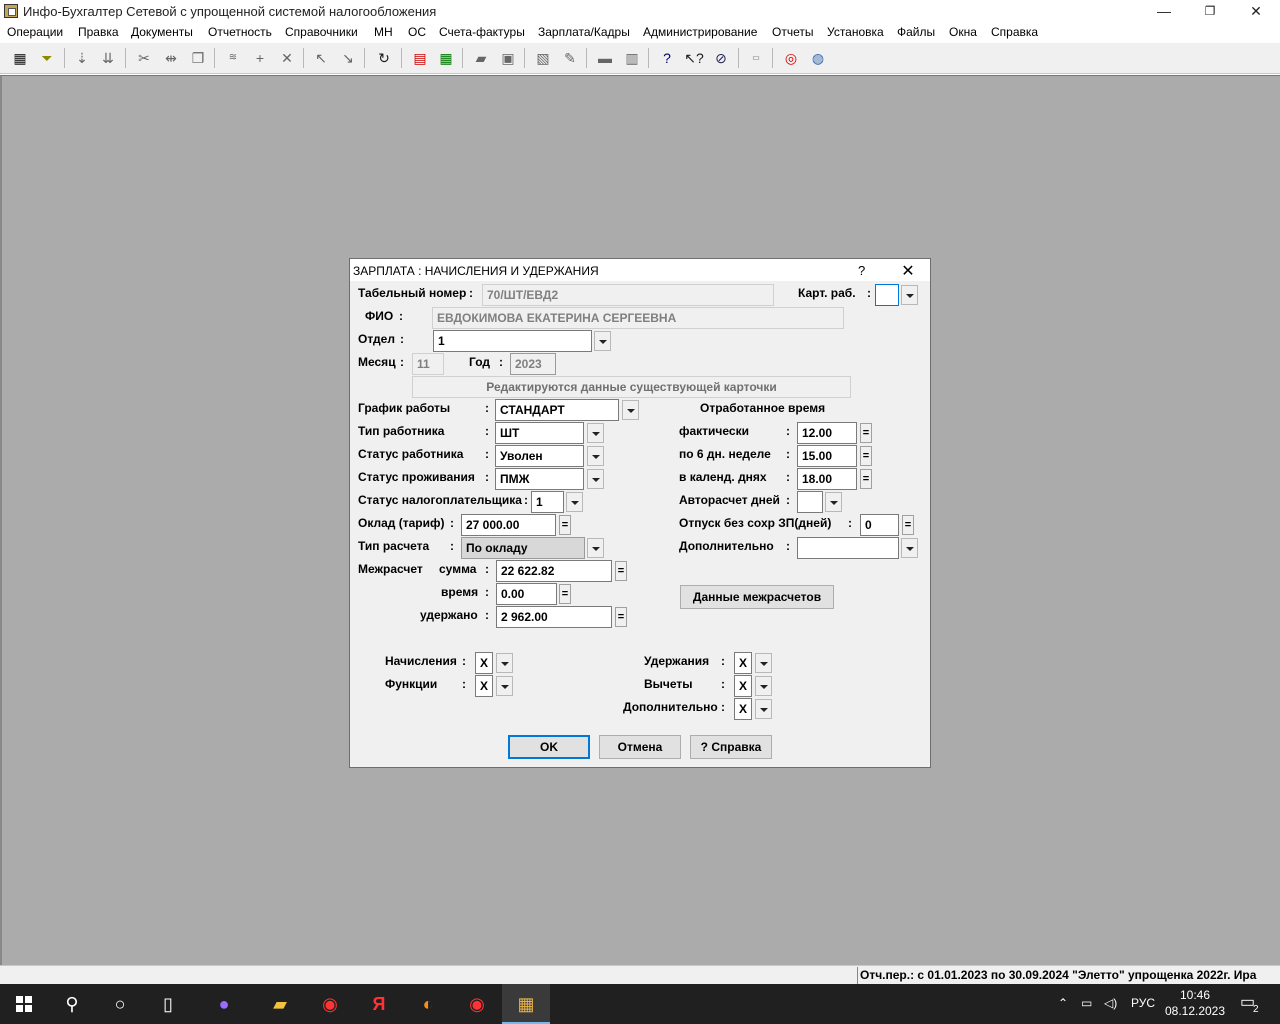 The height and width of the screenshot is (1024, 1280). I want to click on clock: 10:46 08.12.2023, so click(1195, 1003).